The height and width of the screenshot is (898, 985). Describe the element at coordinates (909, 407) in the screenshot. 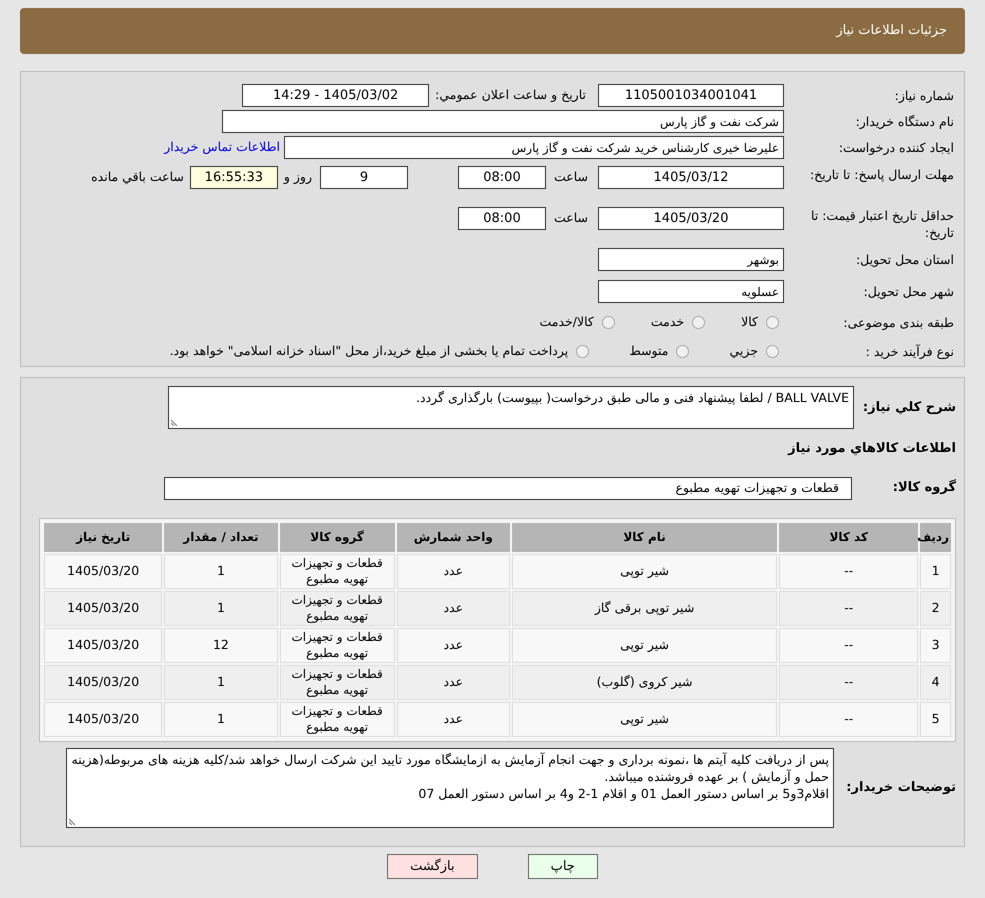

I see `field-label: شرح کلي نياز:` at that location.